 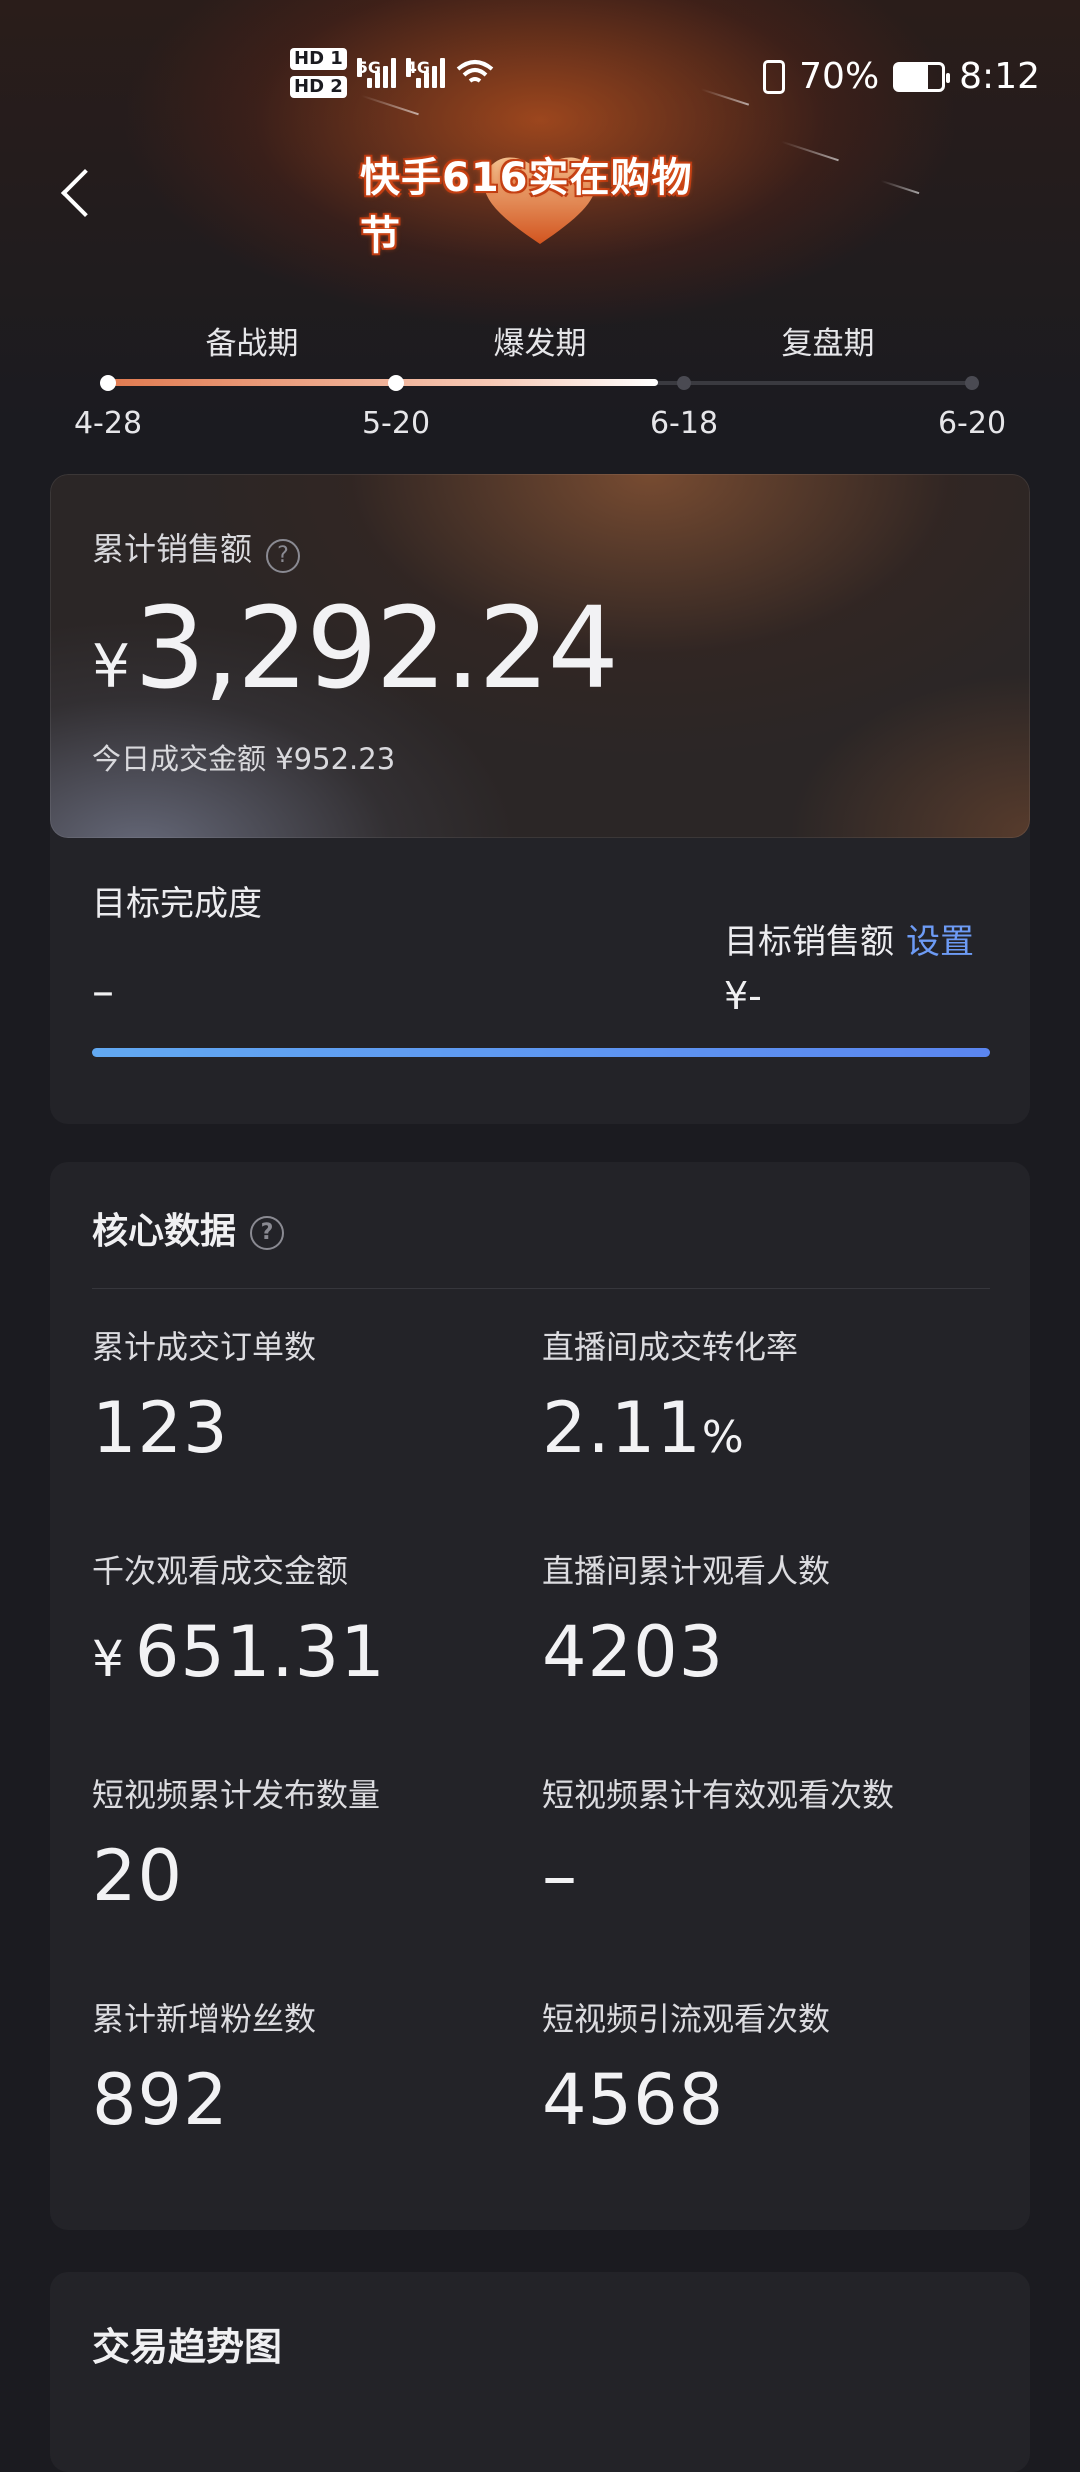 What do you see at coordinates (999, 76) in the screenshot?
I see `clock: 8:12` at bounding box center [999, 76].